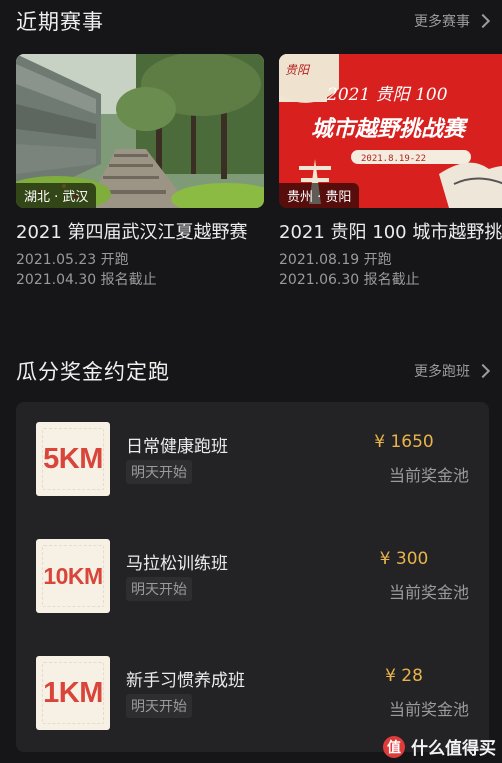 The width and height of the screenshot is (502, 763). I want to click on prize-pool-amount: ¥ 1650, so click(404, 442).